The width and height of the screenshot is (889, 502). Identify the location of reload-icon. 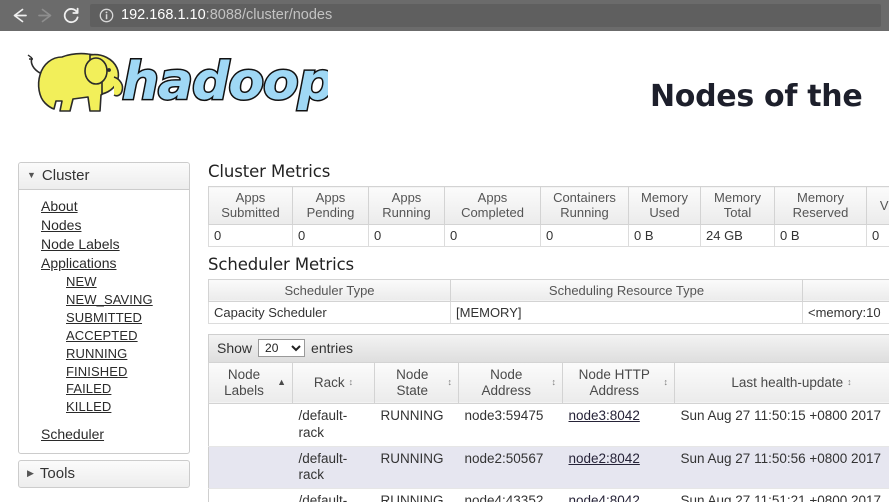
(71, 16).